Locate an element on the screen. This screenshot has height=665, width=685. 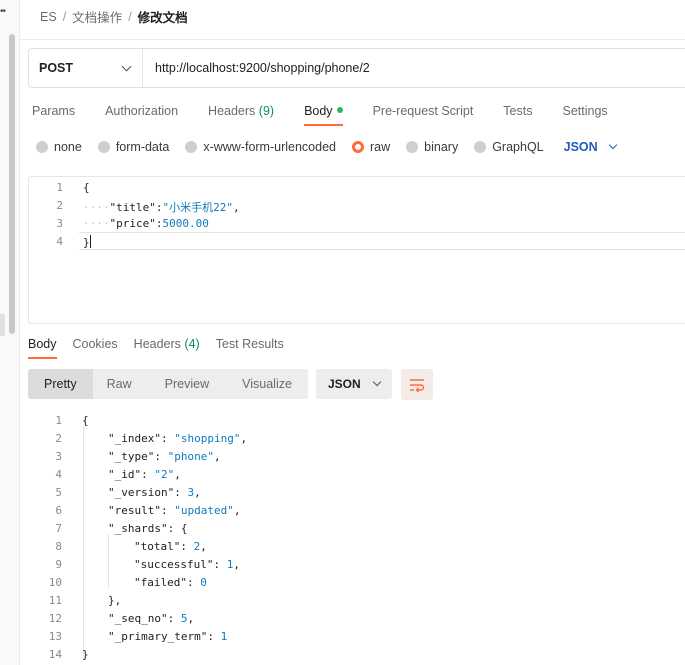
json-value: "updated" is located at coordinates (204, 510).